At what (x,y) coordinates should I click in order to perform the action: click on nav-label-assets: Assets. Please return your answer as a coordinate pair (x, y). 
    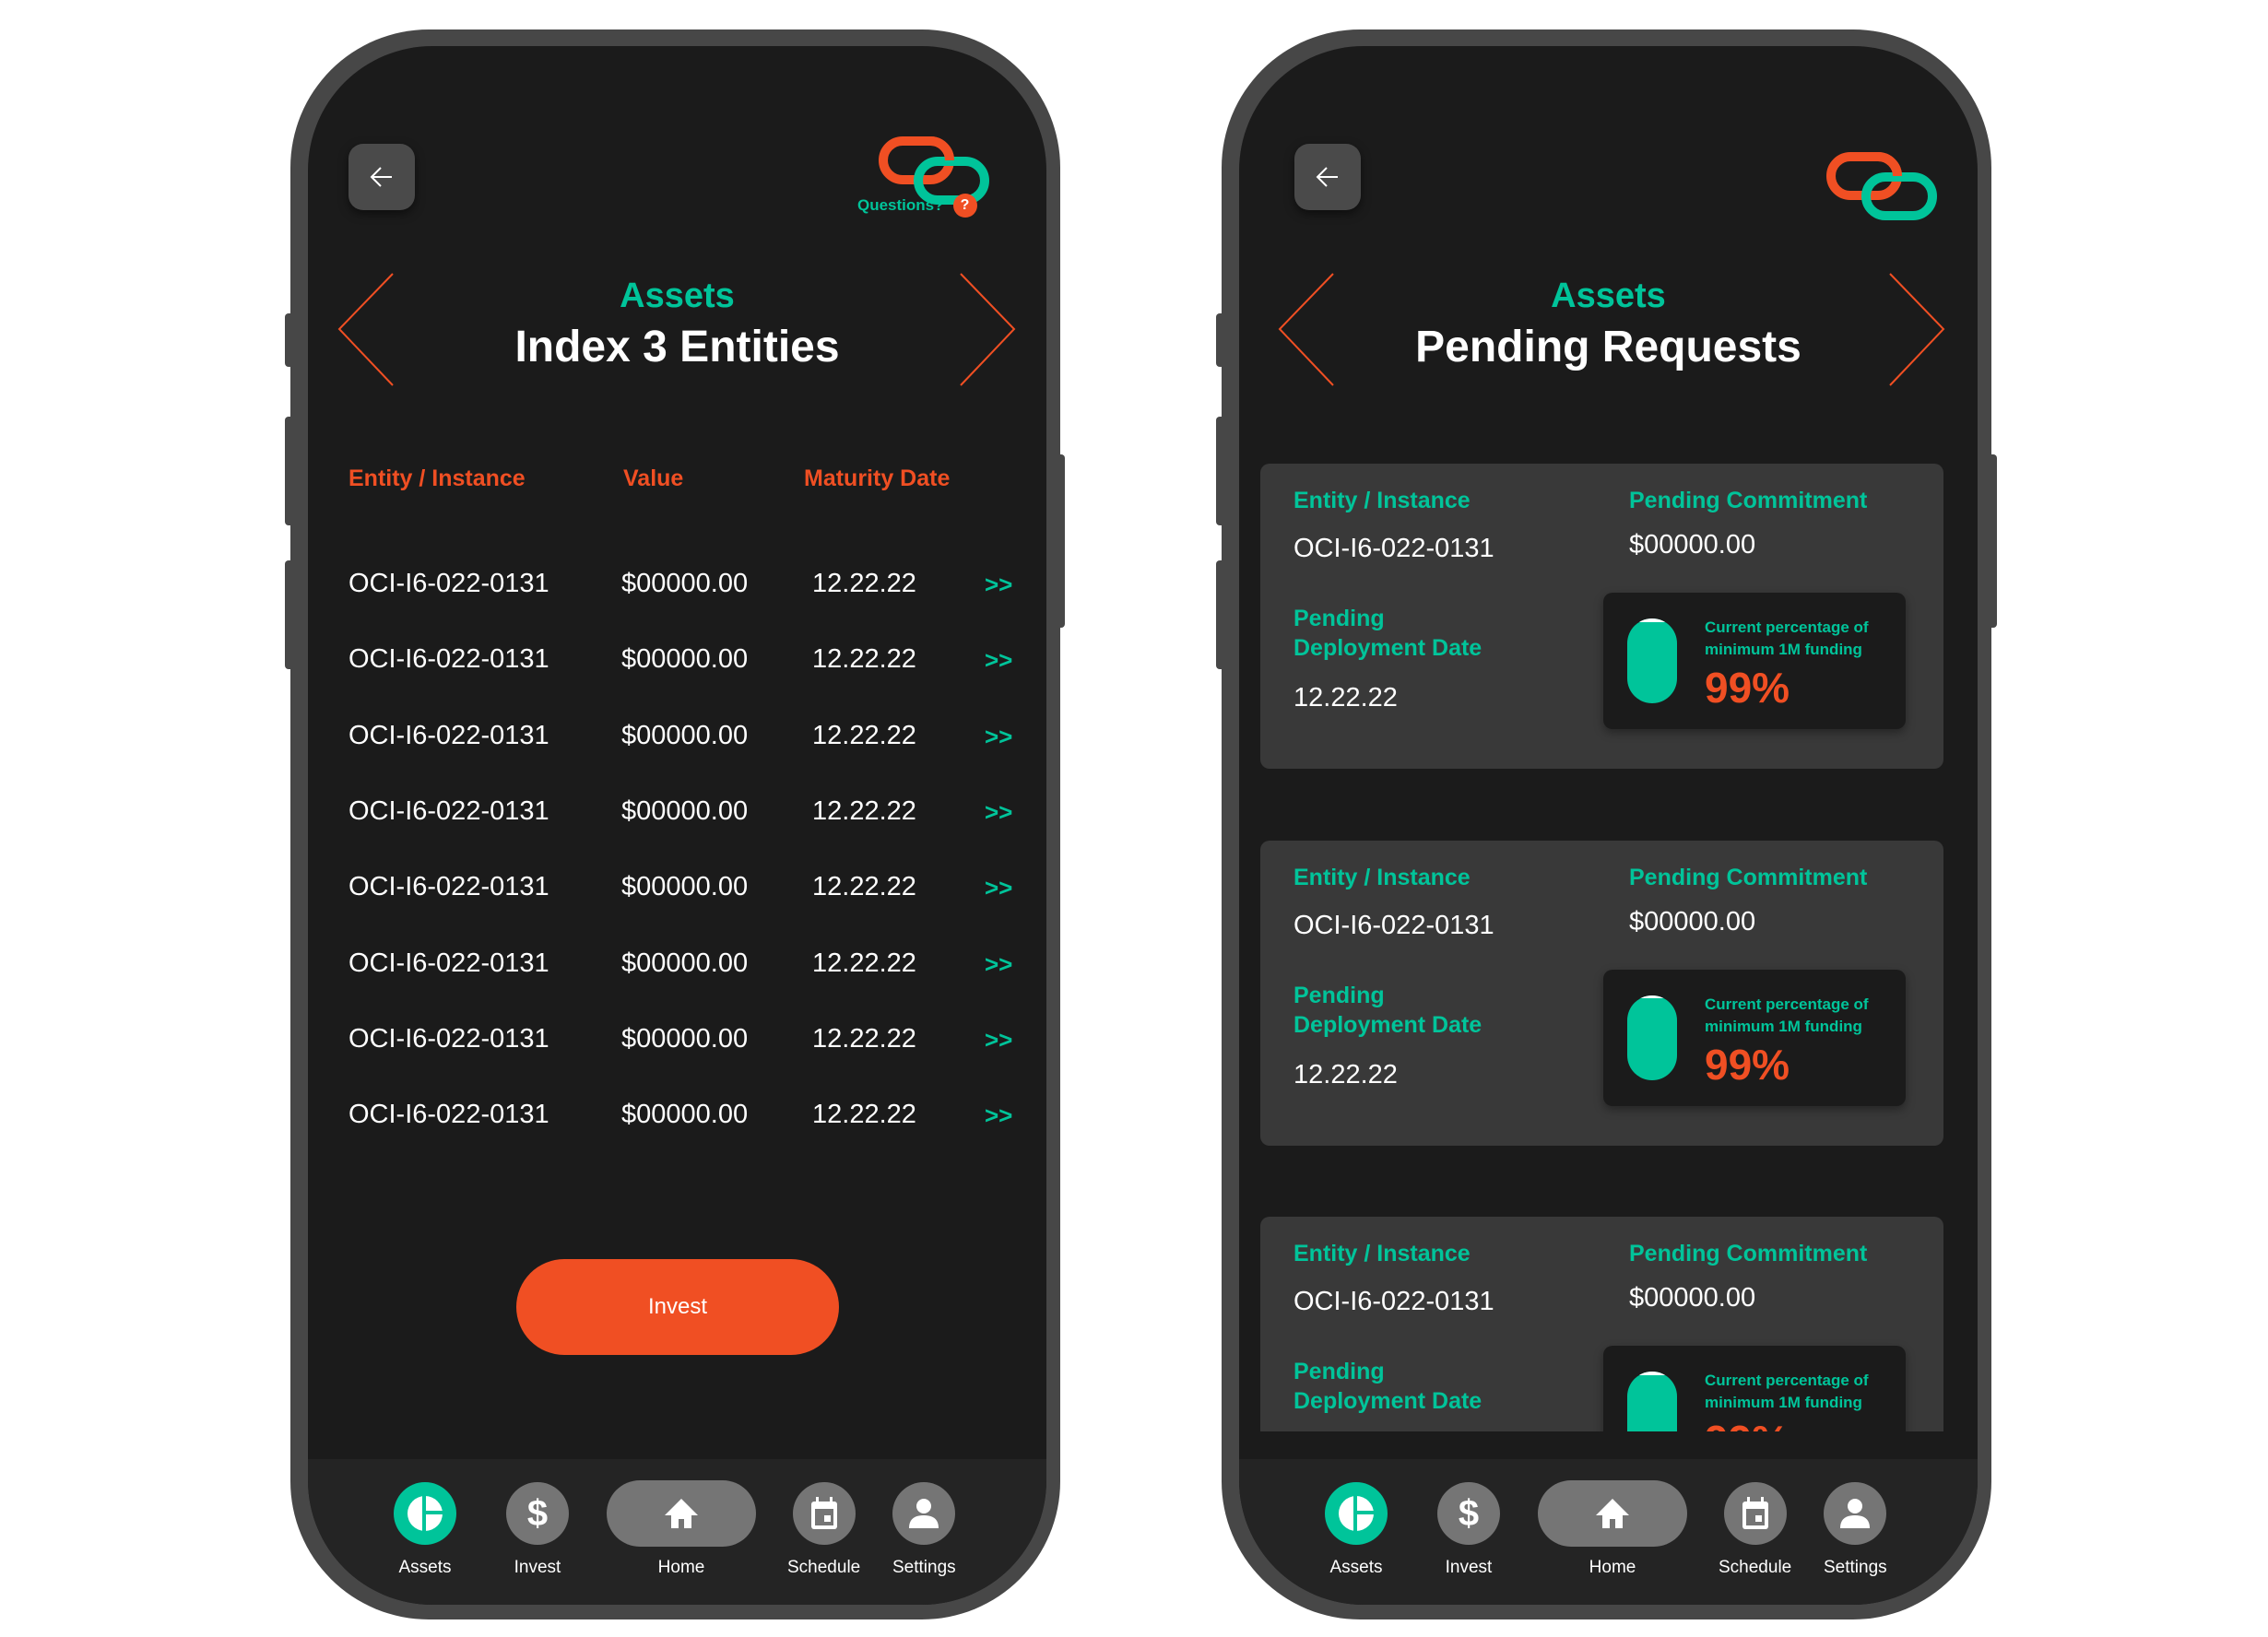
    Looking at the image, I should click on (425, 1568).